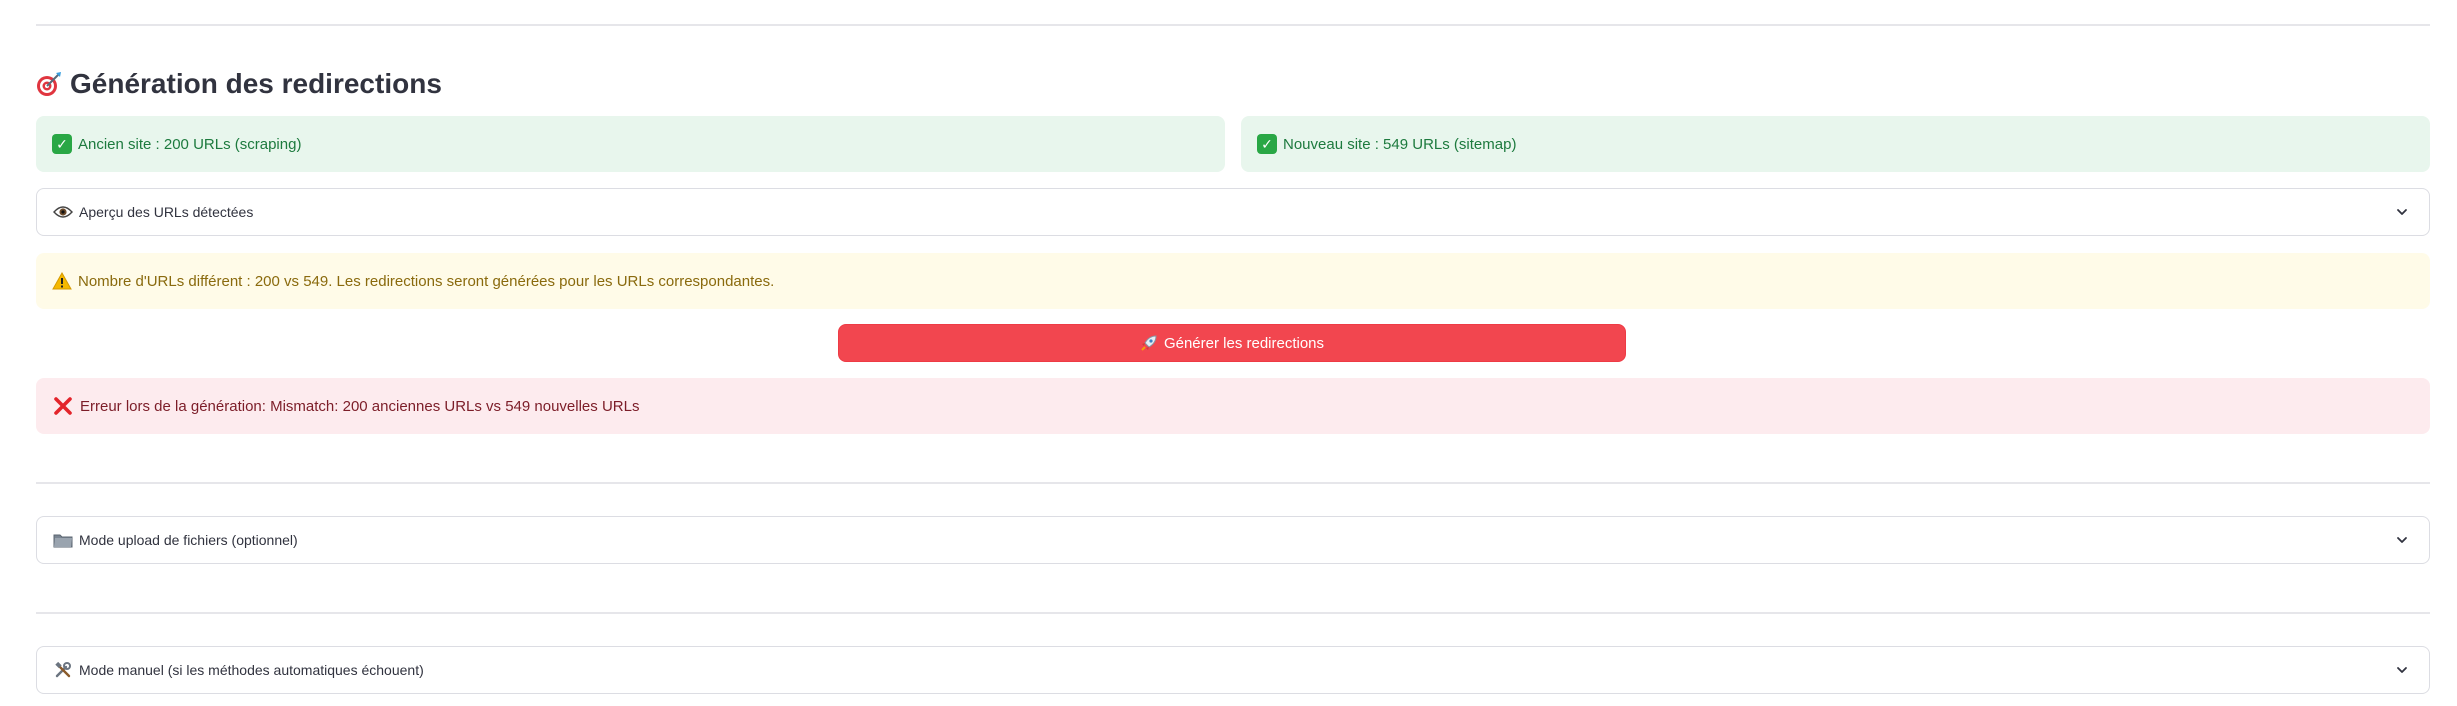  I want to click on generate-redirections-button: Générer les redirections, so click(1232, 343).